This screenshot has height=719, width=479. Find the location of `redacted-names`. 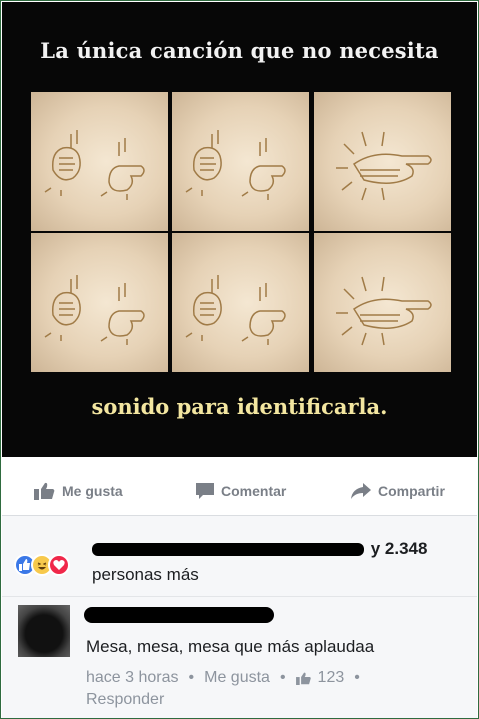

redacted-names is located at coordinates (228, 550).